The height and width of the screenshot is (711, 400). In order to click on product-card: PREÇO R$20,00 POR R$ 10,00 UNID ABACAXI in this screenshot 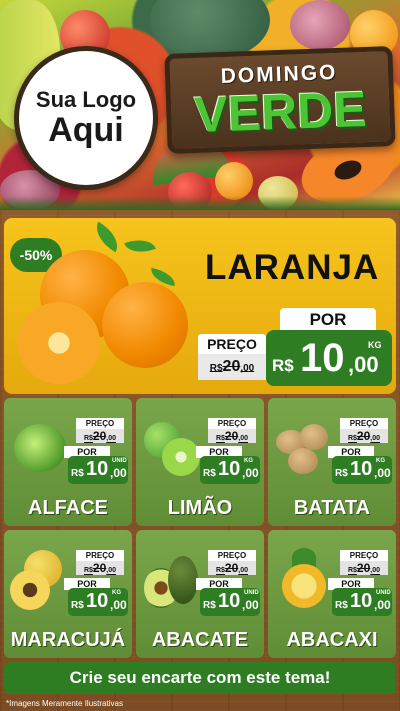, I will do `click(332, 594)`.